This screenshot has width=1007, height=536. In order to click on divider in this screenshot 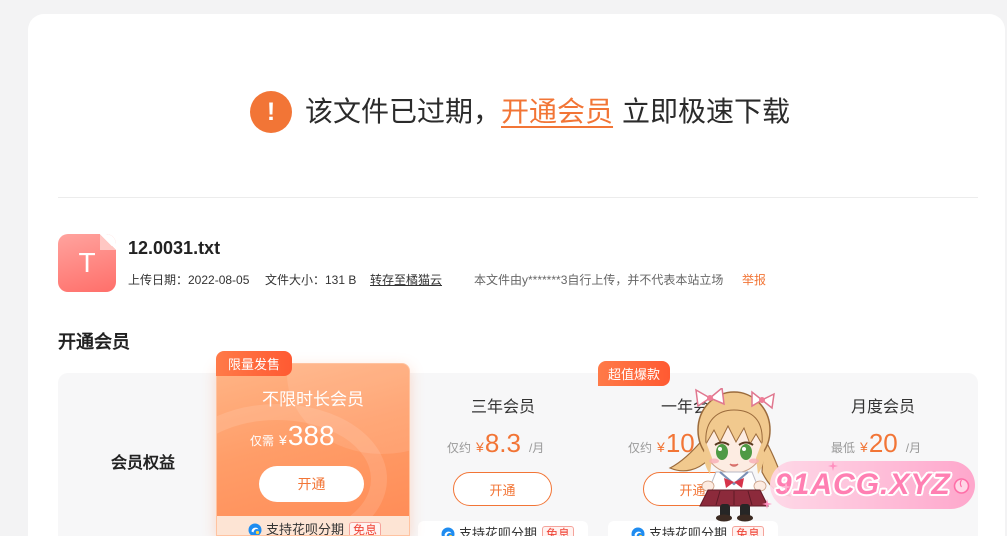, I will do `click(518, 197)`.